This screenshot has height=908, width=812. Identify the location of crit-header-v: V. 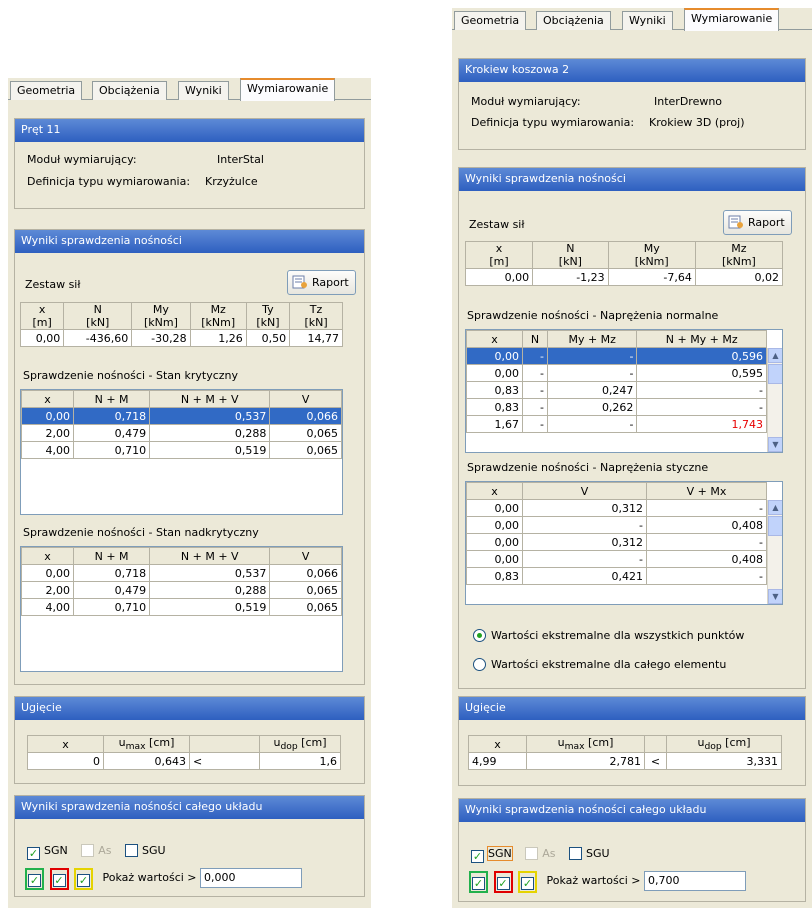
(305, 399).